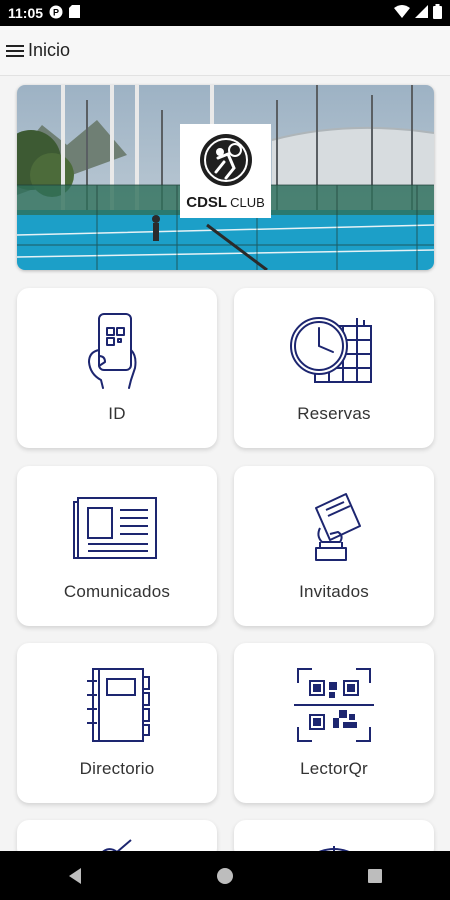 The image size is (450, 900). I want to click on clock-calendar-icon, so click(334, 350).